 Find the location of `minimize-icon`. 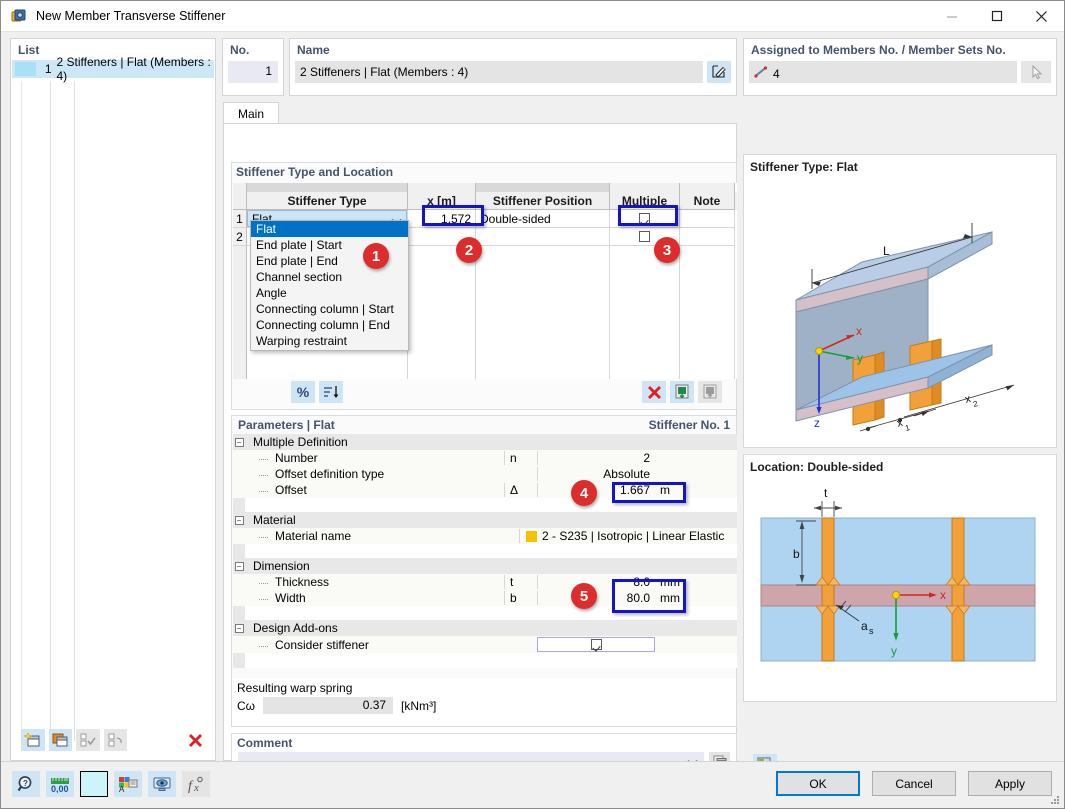

minimize-icon is located at coordinates (951, 16).